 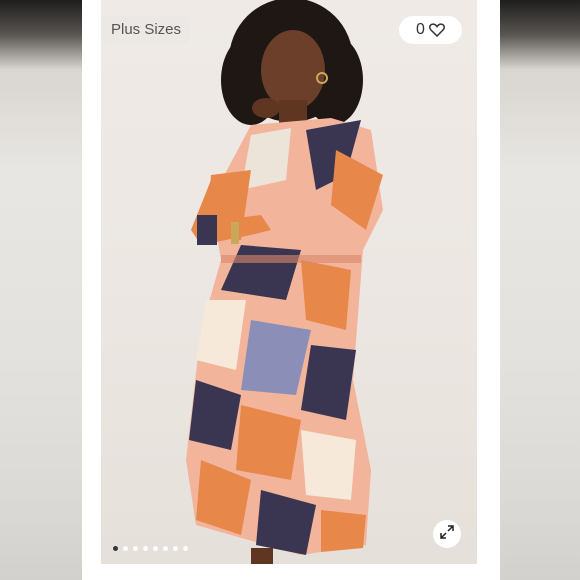 What do you see at coordinates (41, 290) in the screenshot?
I see `blurred-background-left` at bounding box center [41, 290].